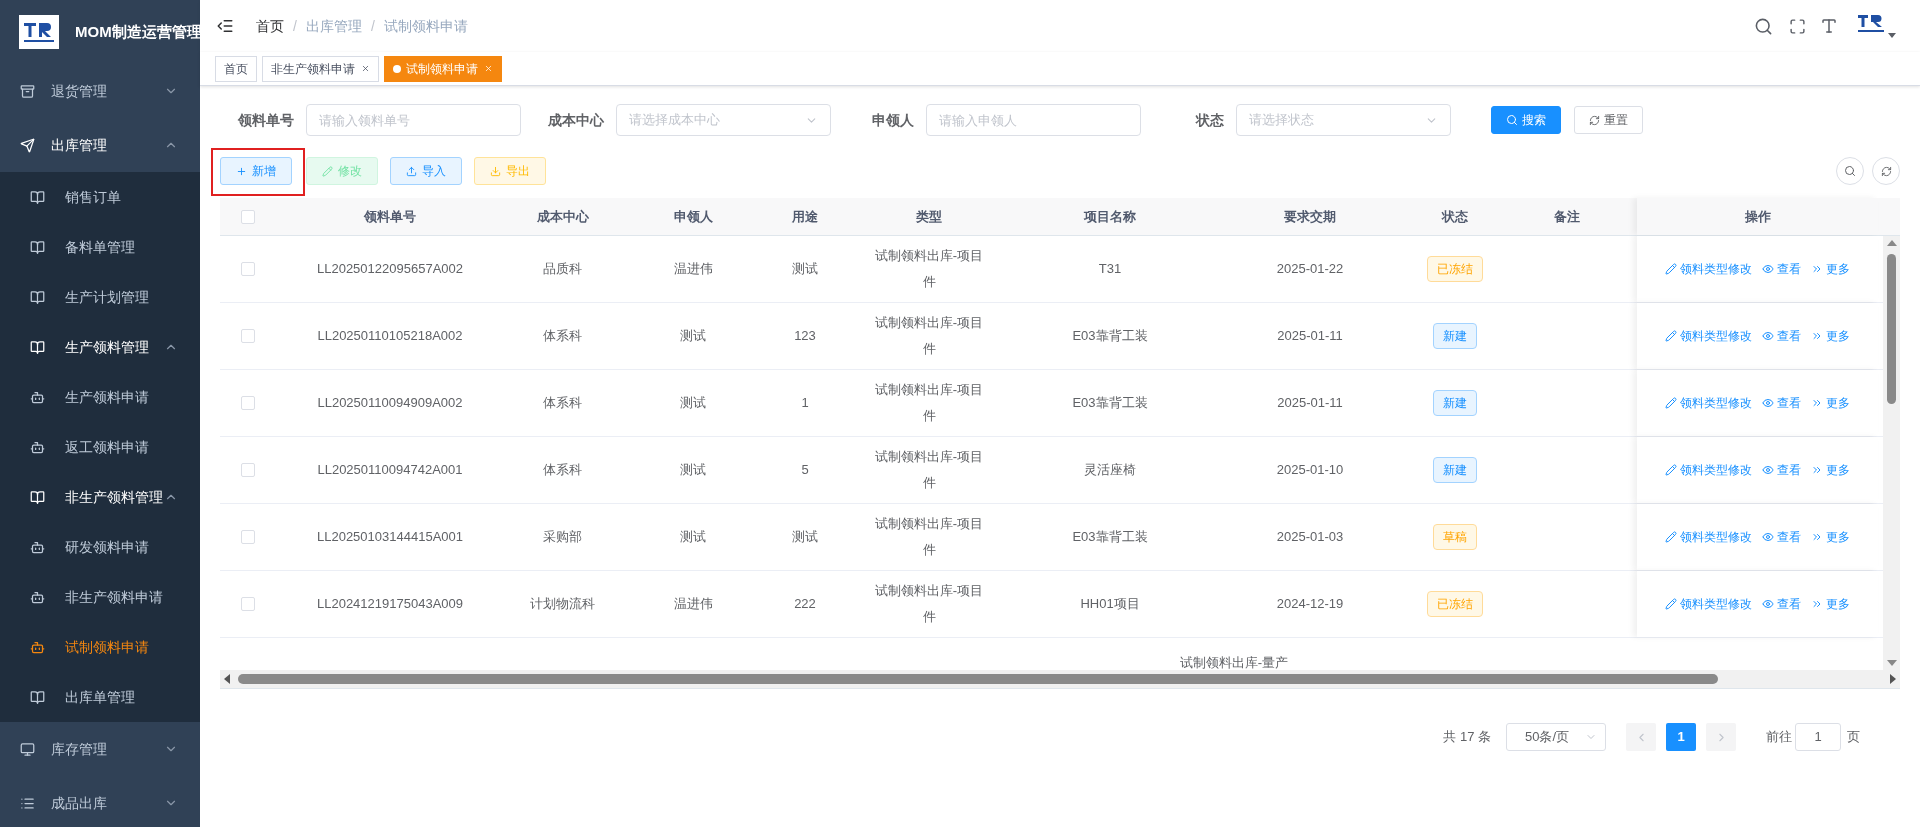 Image resolution: width=1920 pixels, height=827 pixels. I want to click on filter-input: 请输入领料单号, so click(413, 120).